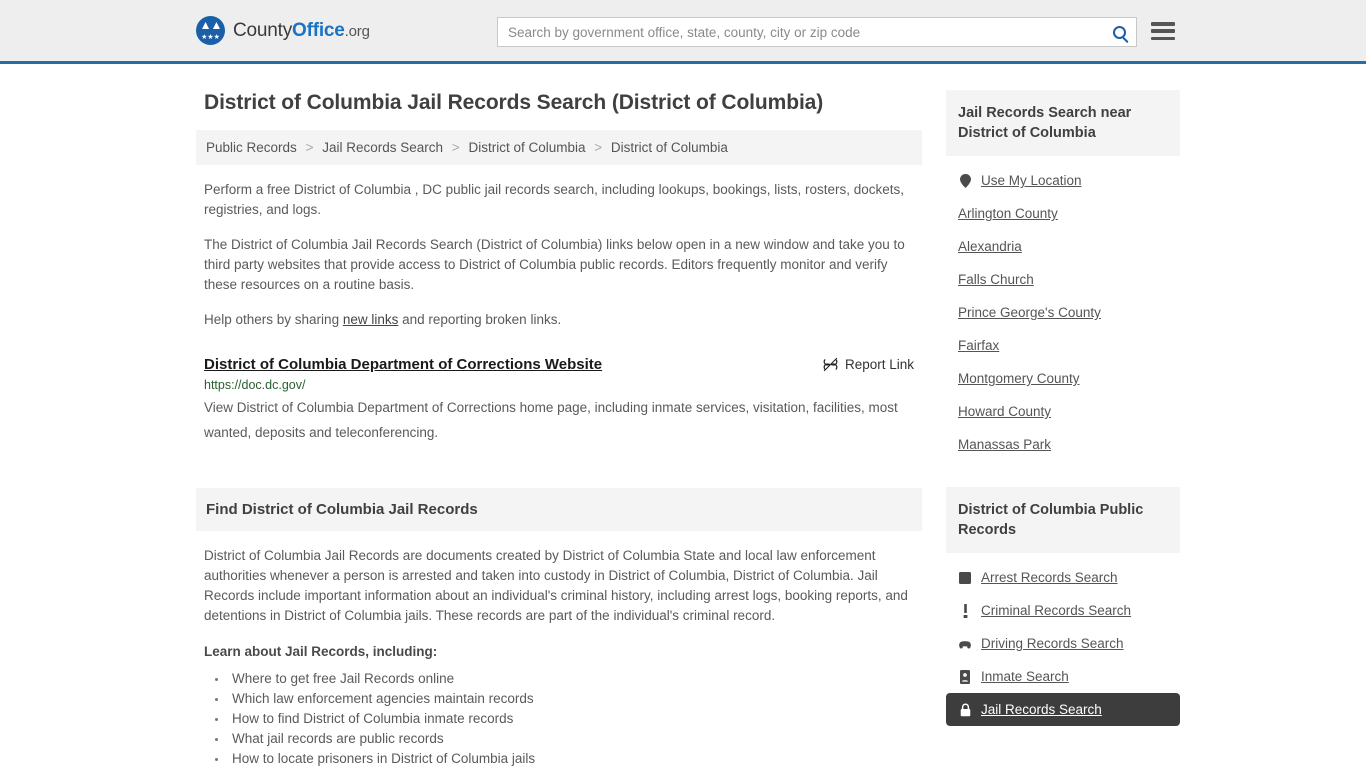  I want to click on sidebar-item-manassas-park: Manassas Park, so click(1063, 444).